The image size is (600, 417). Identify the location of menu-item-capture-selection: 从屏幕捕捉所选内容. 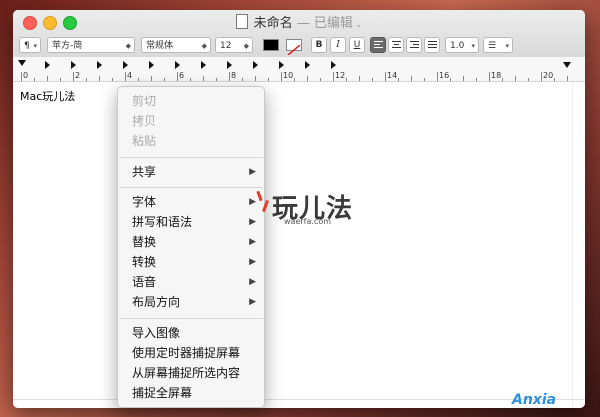
(194, 373).